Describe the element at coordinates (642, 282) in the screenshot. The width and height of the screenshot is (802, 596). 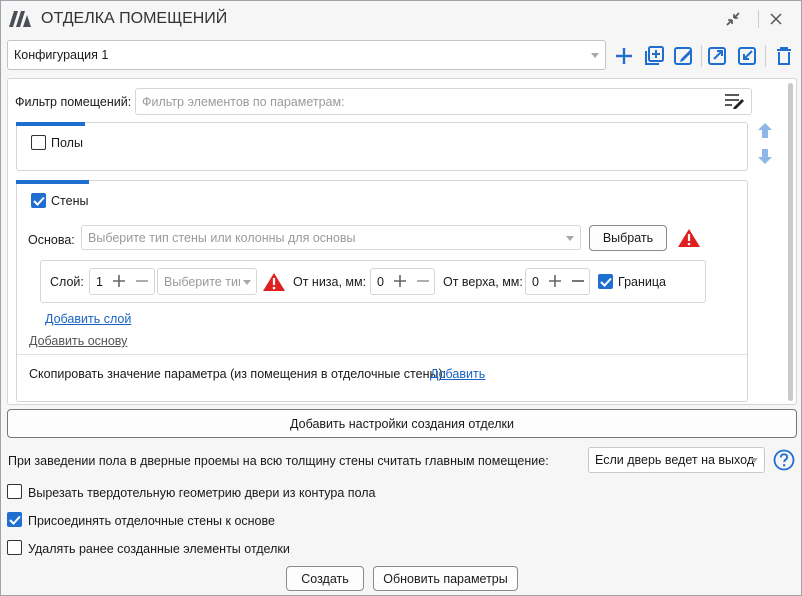
I see `border-label: Граница` at that location.